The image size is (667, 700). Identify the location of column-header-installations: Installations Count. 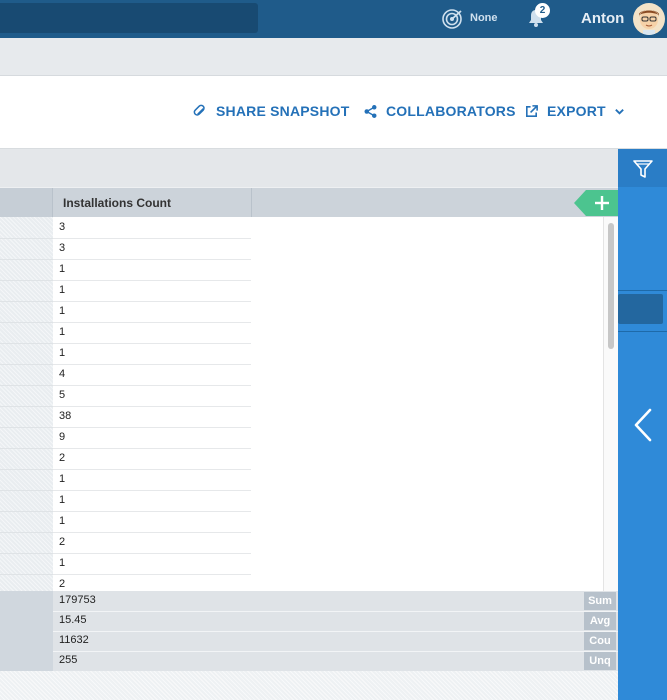
(152, 202).